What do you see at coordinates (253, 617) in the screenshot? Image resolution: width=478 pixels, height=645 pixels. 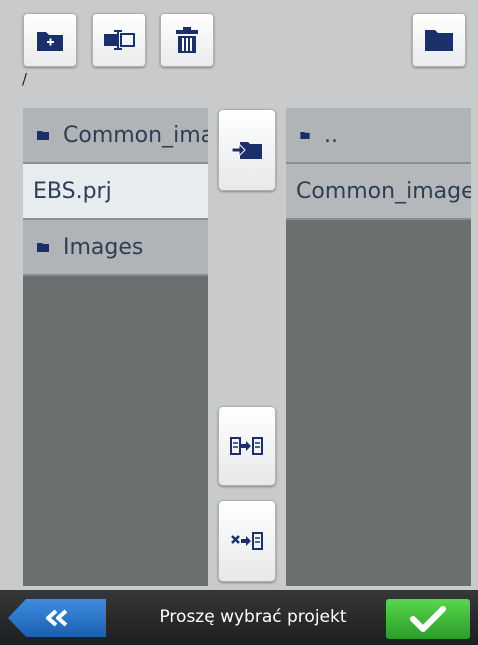 I see `status-message: Proszę wybrać projekt` at bounding box center [253, 617].